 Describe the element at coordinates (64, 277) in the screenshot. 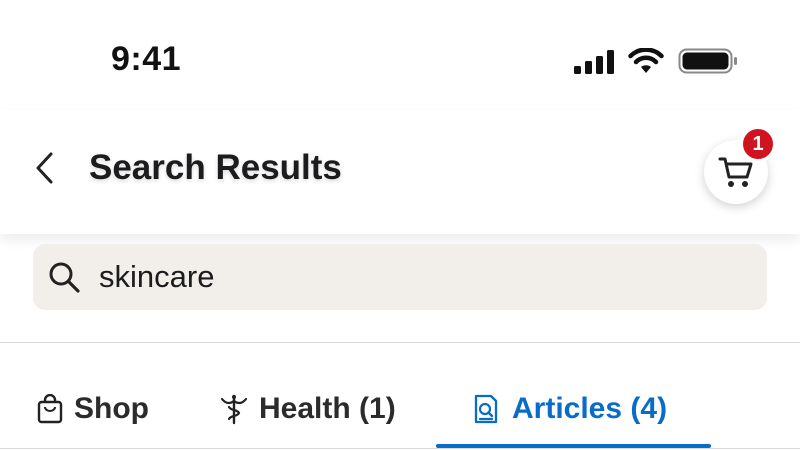

I see `search-icon` at that location.